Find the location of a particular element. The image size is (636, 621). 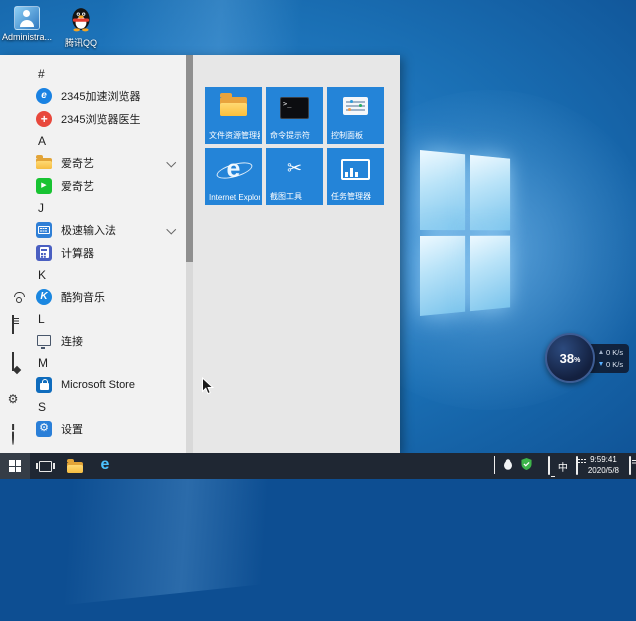

section-header-hash: # is located at coordinates (106, 73).